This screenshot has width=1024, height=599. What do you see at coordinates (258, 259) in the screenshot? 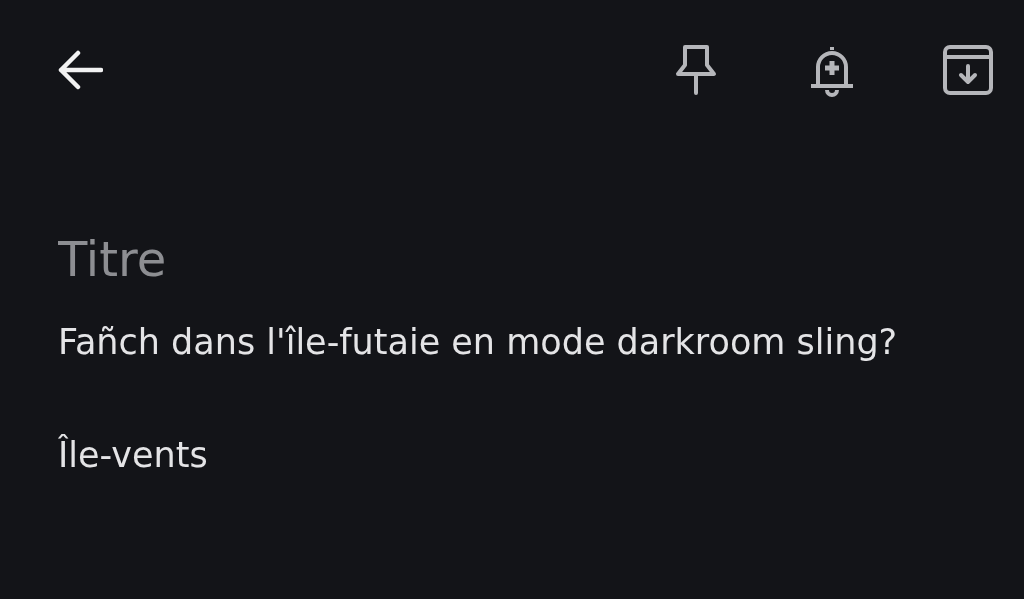
I see `title-field: Titre` at bounding box center [258, 259].